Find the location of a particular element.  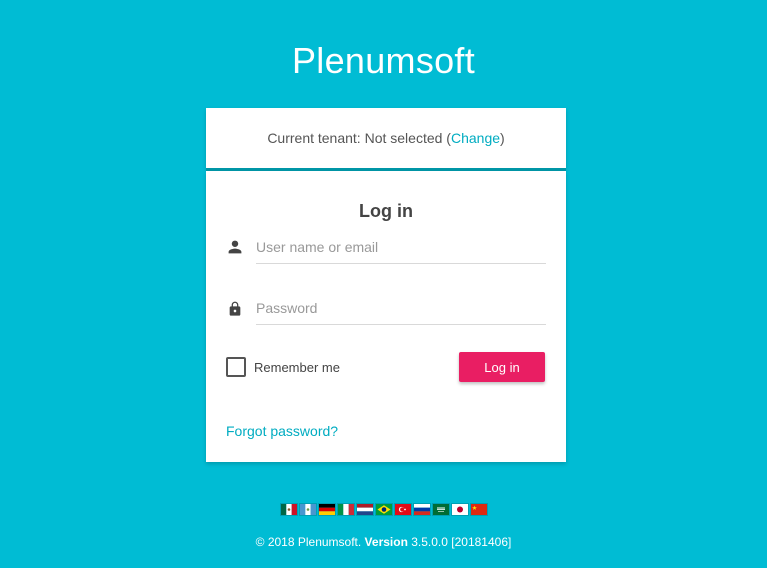

turkey-flag-icon is located at coordinates (403, 509).